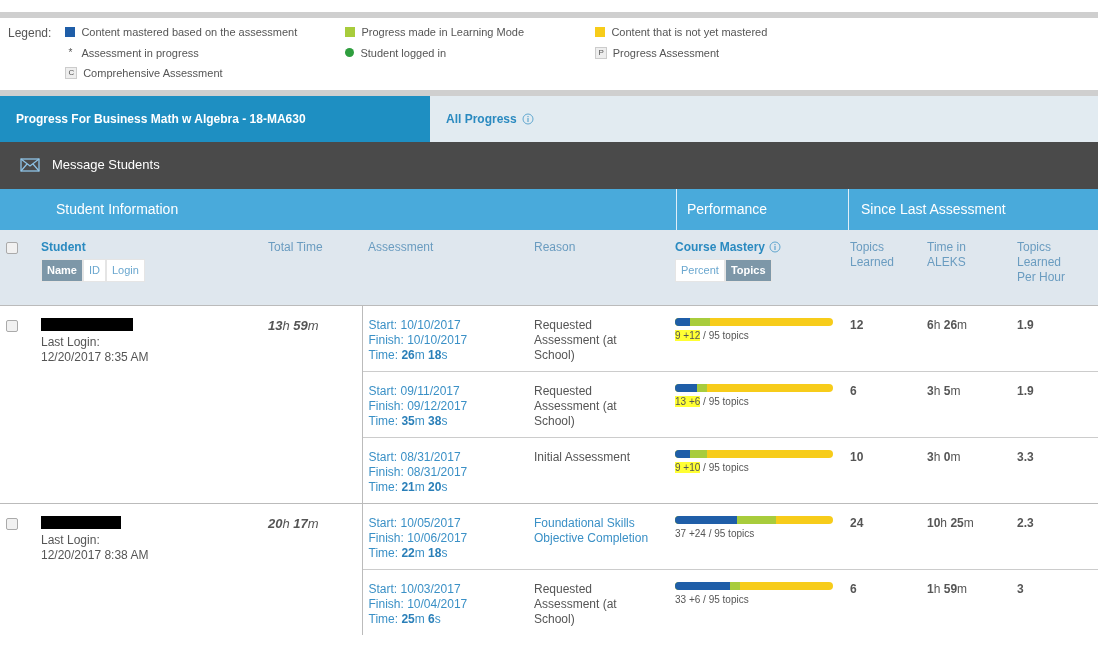  Describe the element at coordinates (408, 487) in the screenshot. I see `assessment-time: Time: 21m 20s` at that location.